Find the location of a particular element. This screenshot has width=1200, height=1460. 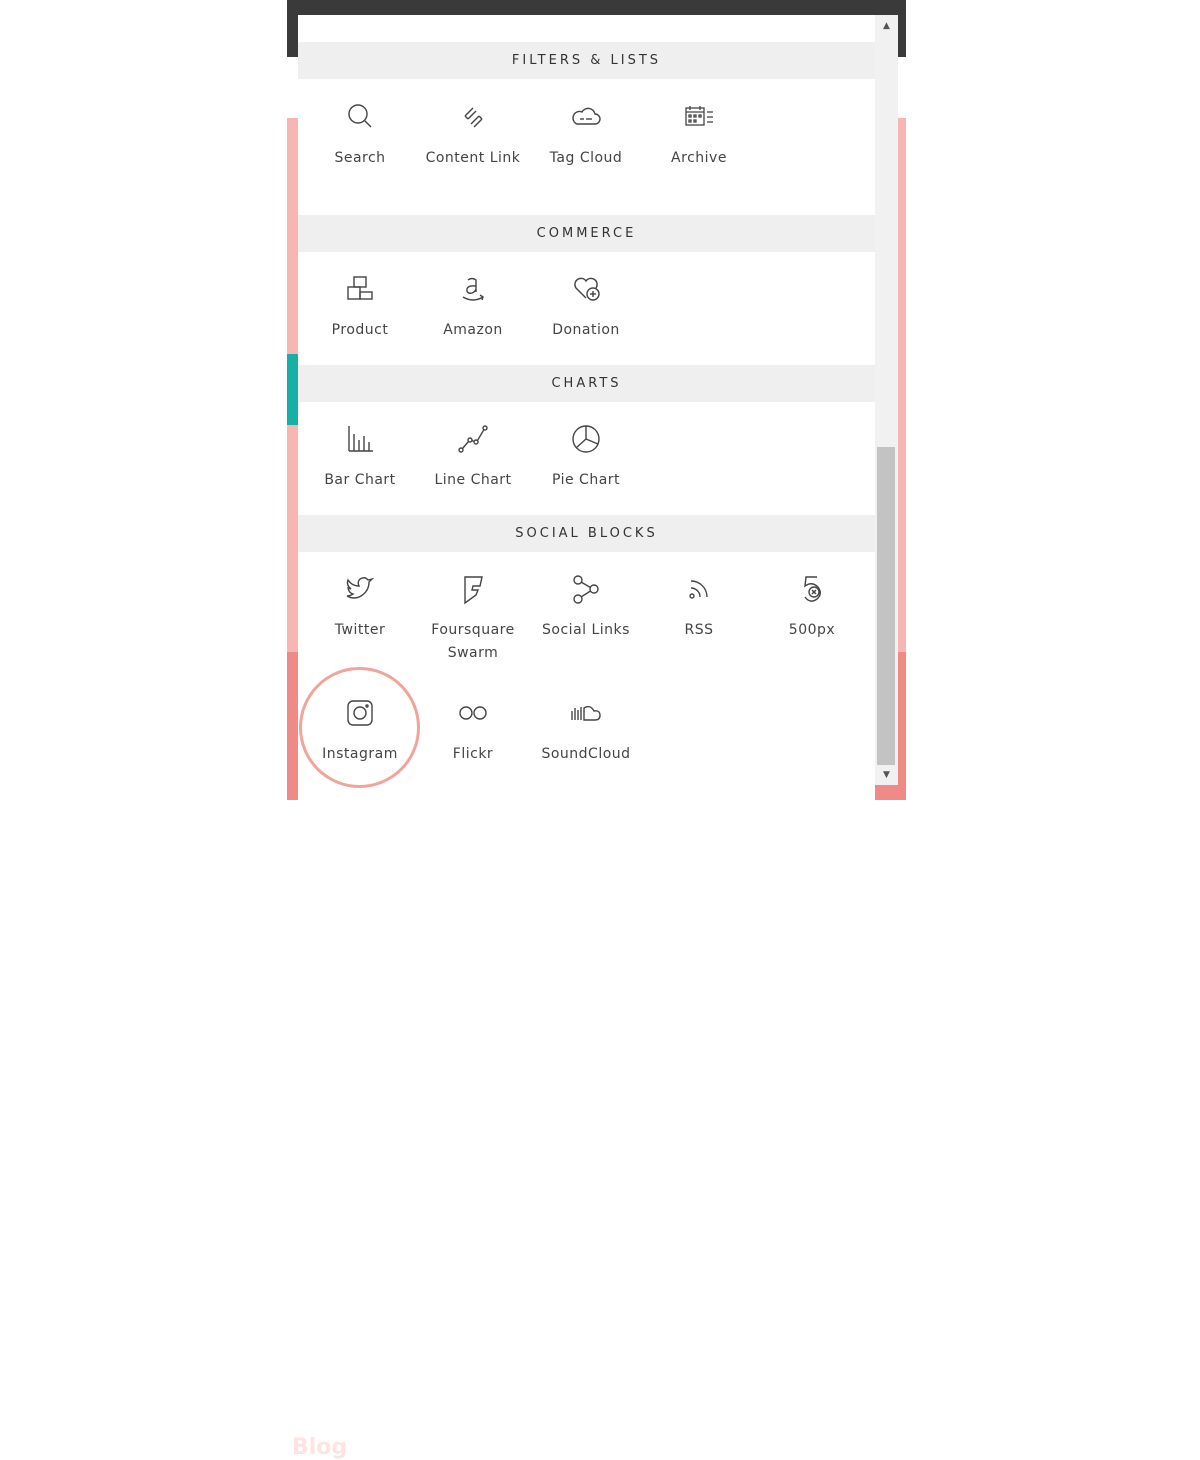

block-search: Search is located at coordinates (360, 135).